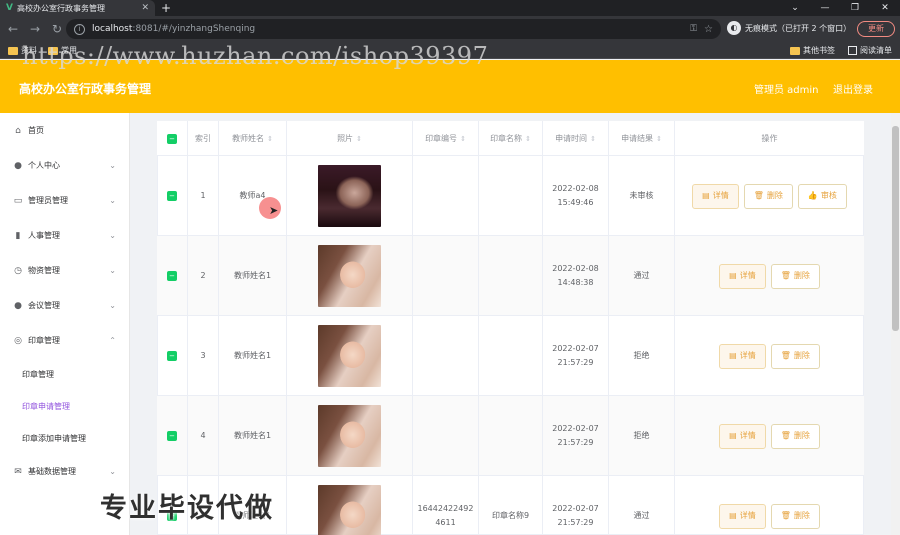  I want to click on review-button: 👍 审核, so click(822, 196).